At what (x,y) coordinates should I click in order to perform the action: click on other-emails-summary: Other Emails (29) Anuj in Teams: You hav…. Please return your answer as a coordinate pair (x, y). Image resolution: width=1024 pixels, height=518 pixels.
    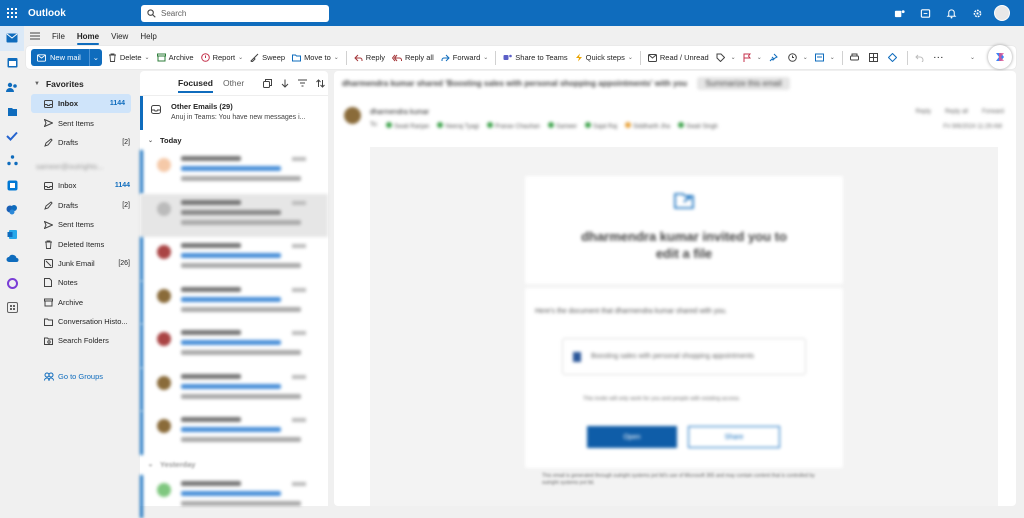
    Looking at the image, I should click on (234, 113).